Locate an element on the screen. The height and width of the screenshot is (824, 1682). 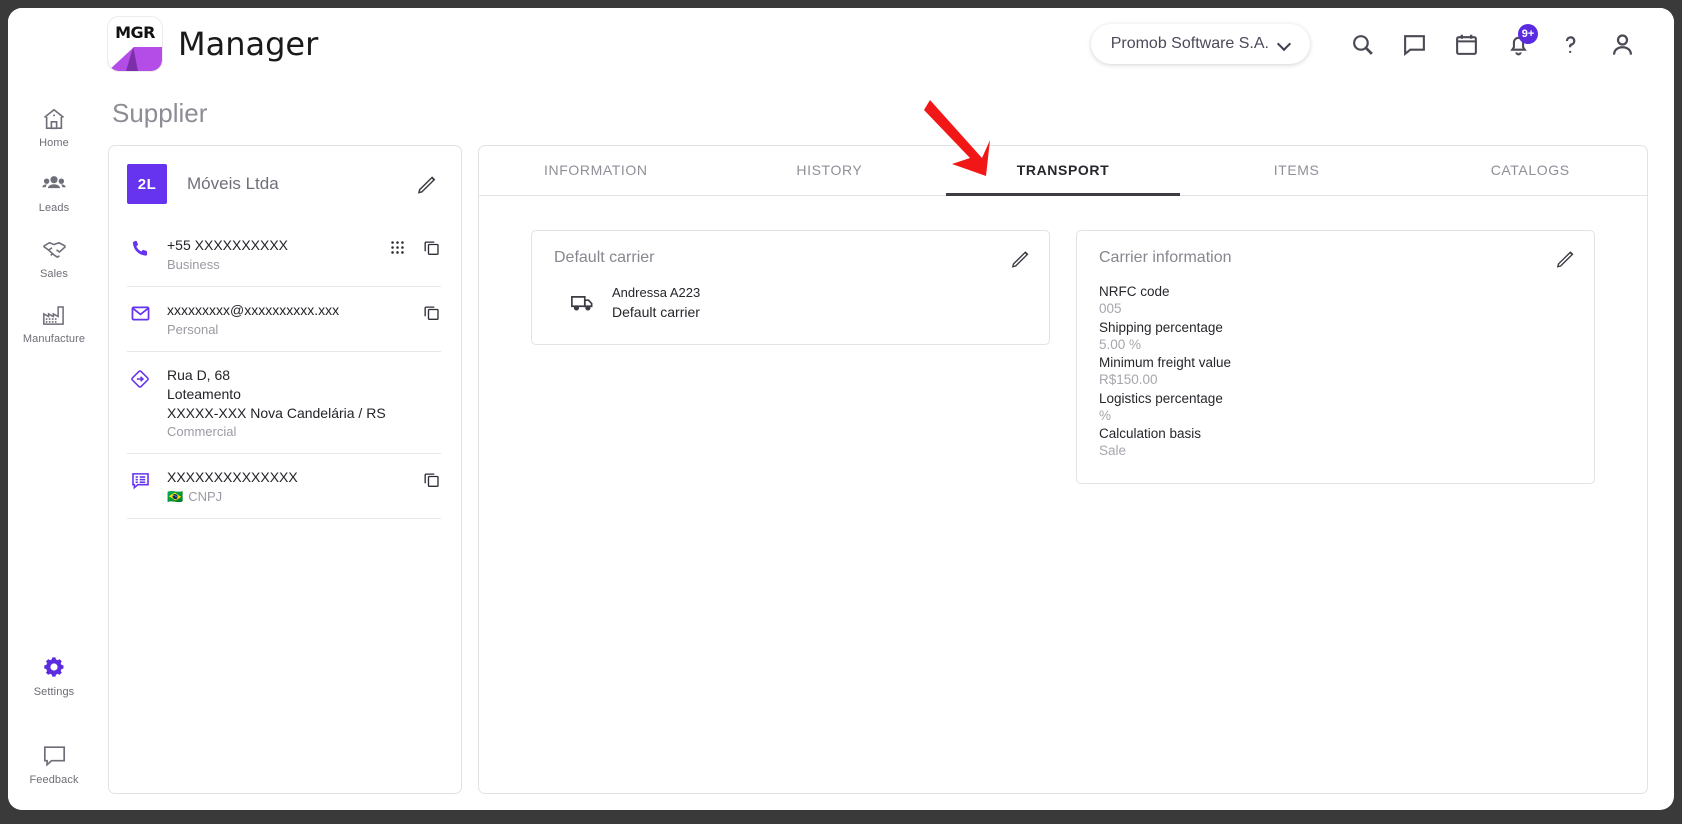
carrier-name: Andressa A223 is located at coordinates (656, 292).